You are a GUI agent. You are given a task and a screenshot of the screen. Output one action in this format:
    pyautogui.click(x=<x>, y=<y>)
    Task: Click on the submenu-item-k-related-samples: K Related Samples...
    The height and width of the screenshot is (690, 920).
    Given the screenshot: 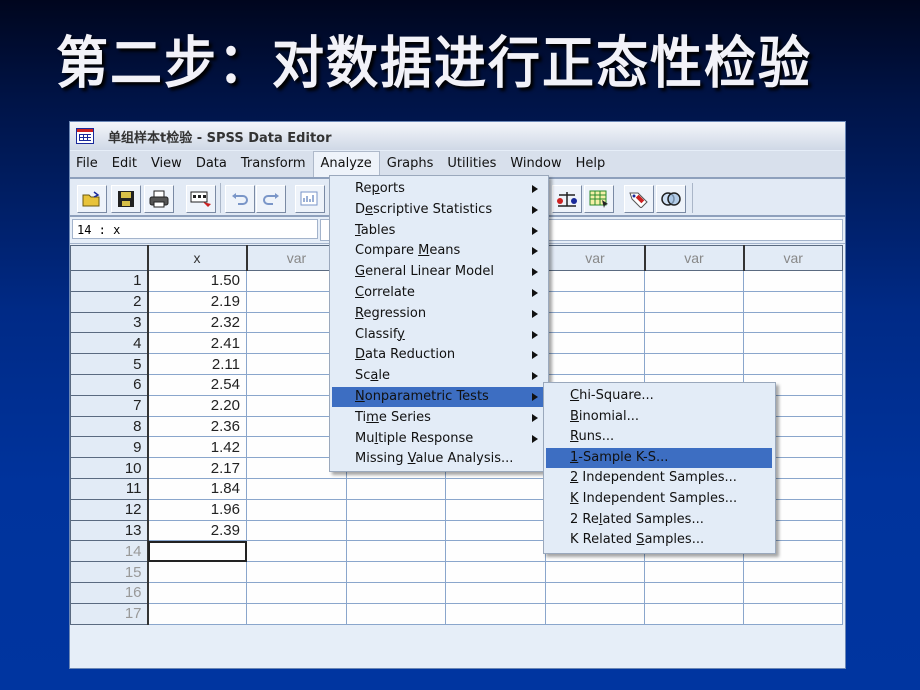 What is the action you would take?
    pyautogui.click(x=659, y=540)
    